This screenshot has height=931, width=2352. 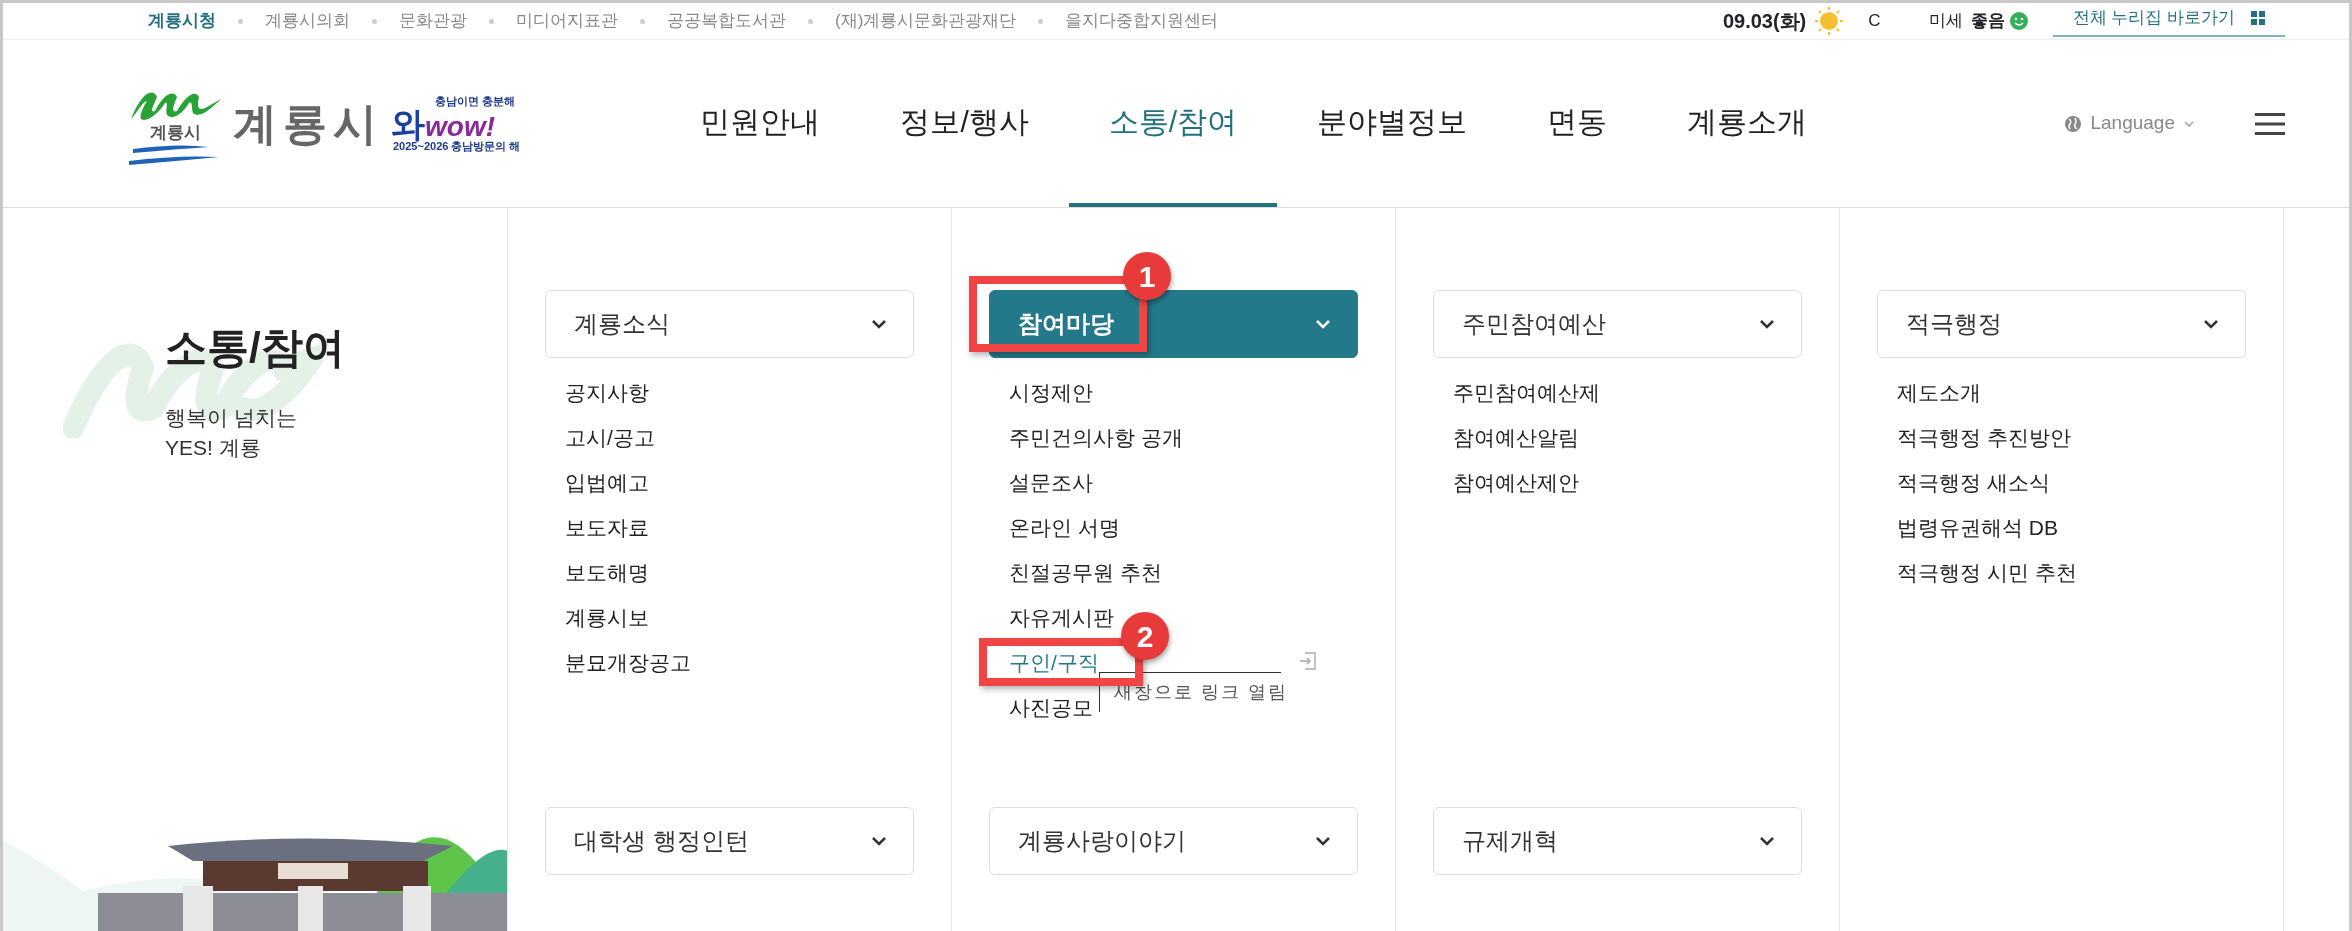 I want to click on menu-link: 사진공모, so click(x=1051, y=707).